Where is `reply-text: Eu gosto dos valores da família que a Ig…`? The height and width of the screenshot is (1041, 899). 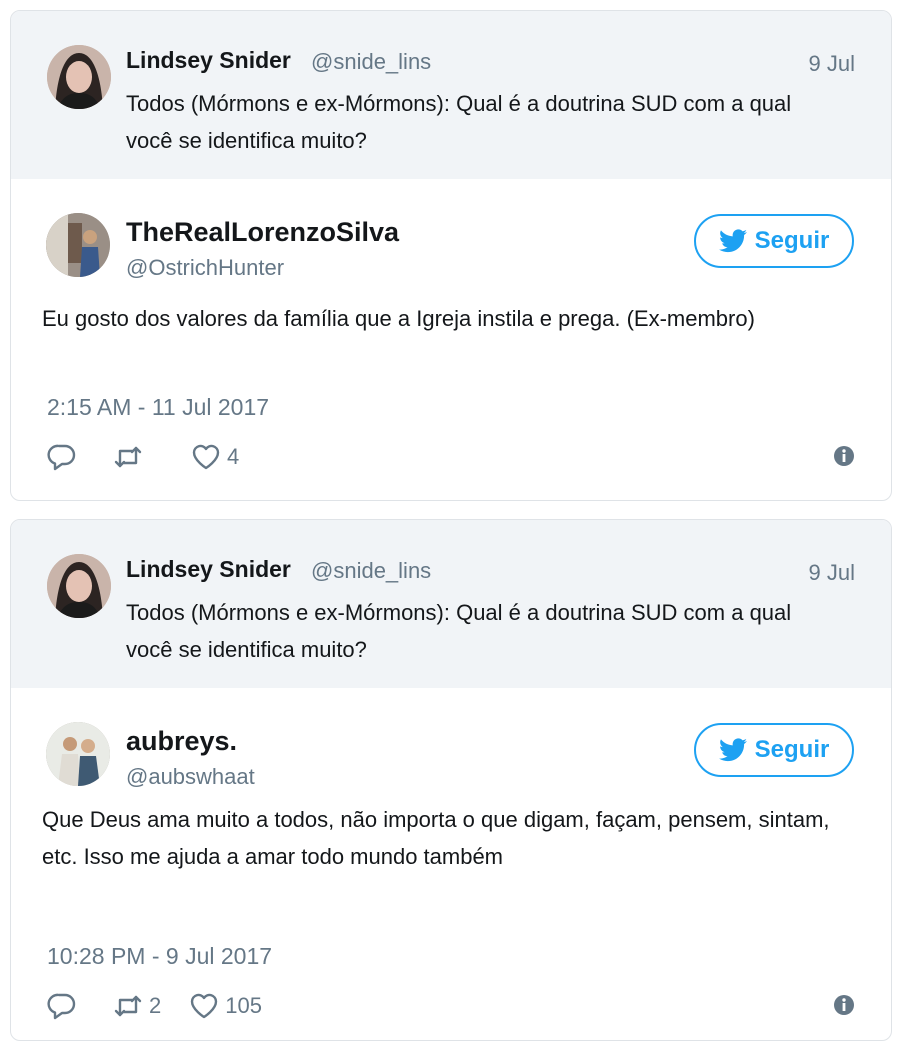 reply-text: Eu gosto dos valores da família que a Ig… is located at coordinates (398, 318).